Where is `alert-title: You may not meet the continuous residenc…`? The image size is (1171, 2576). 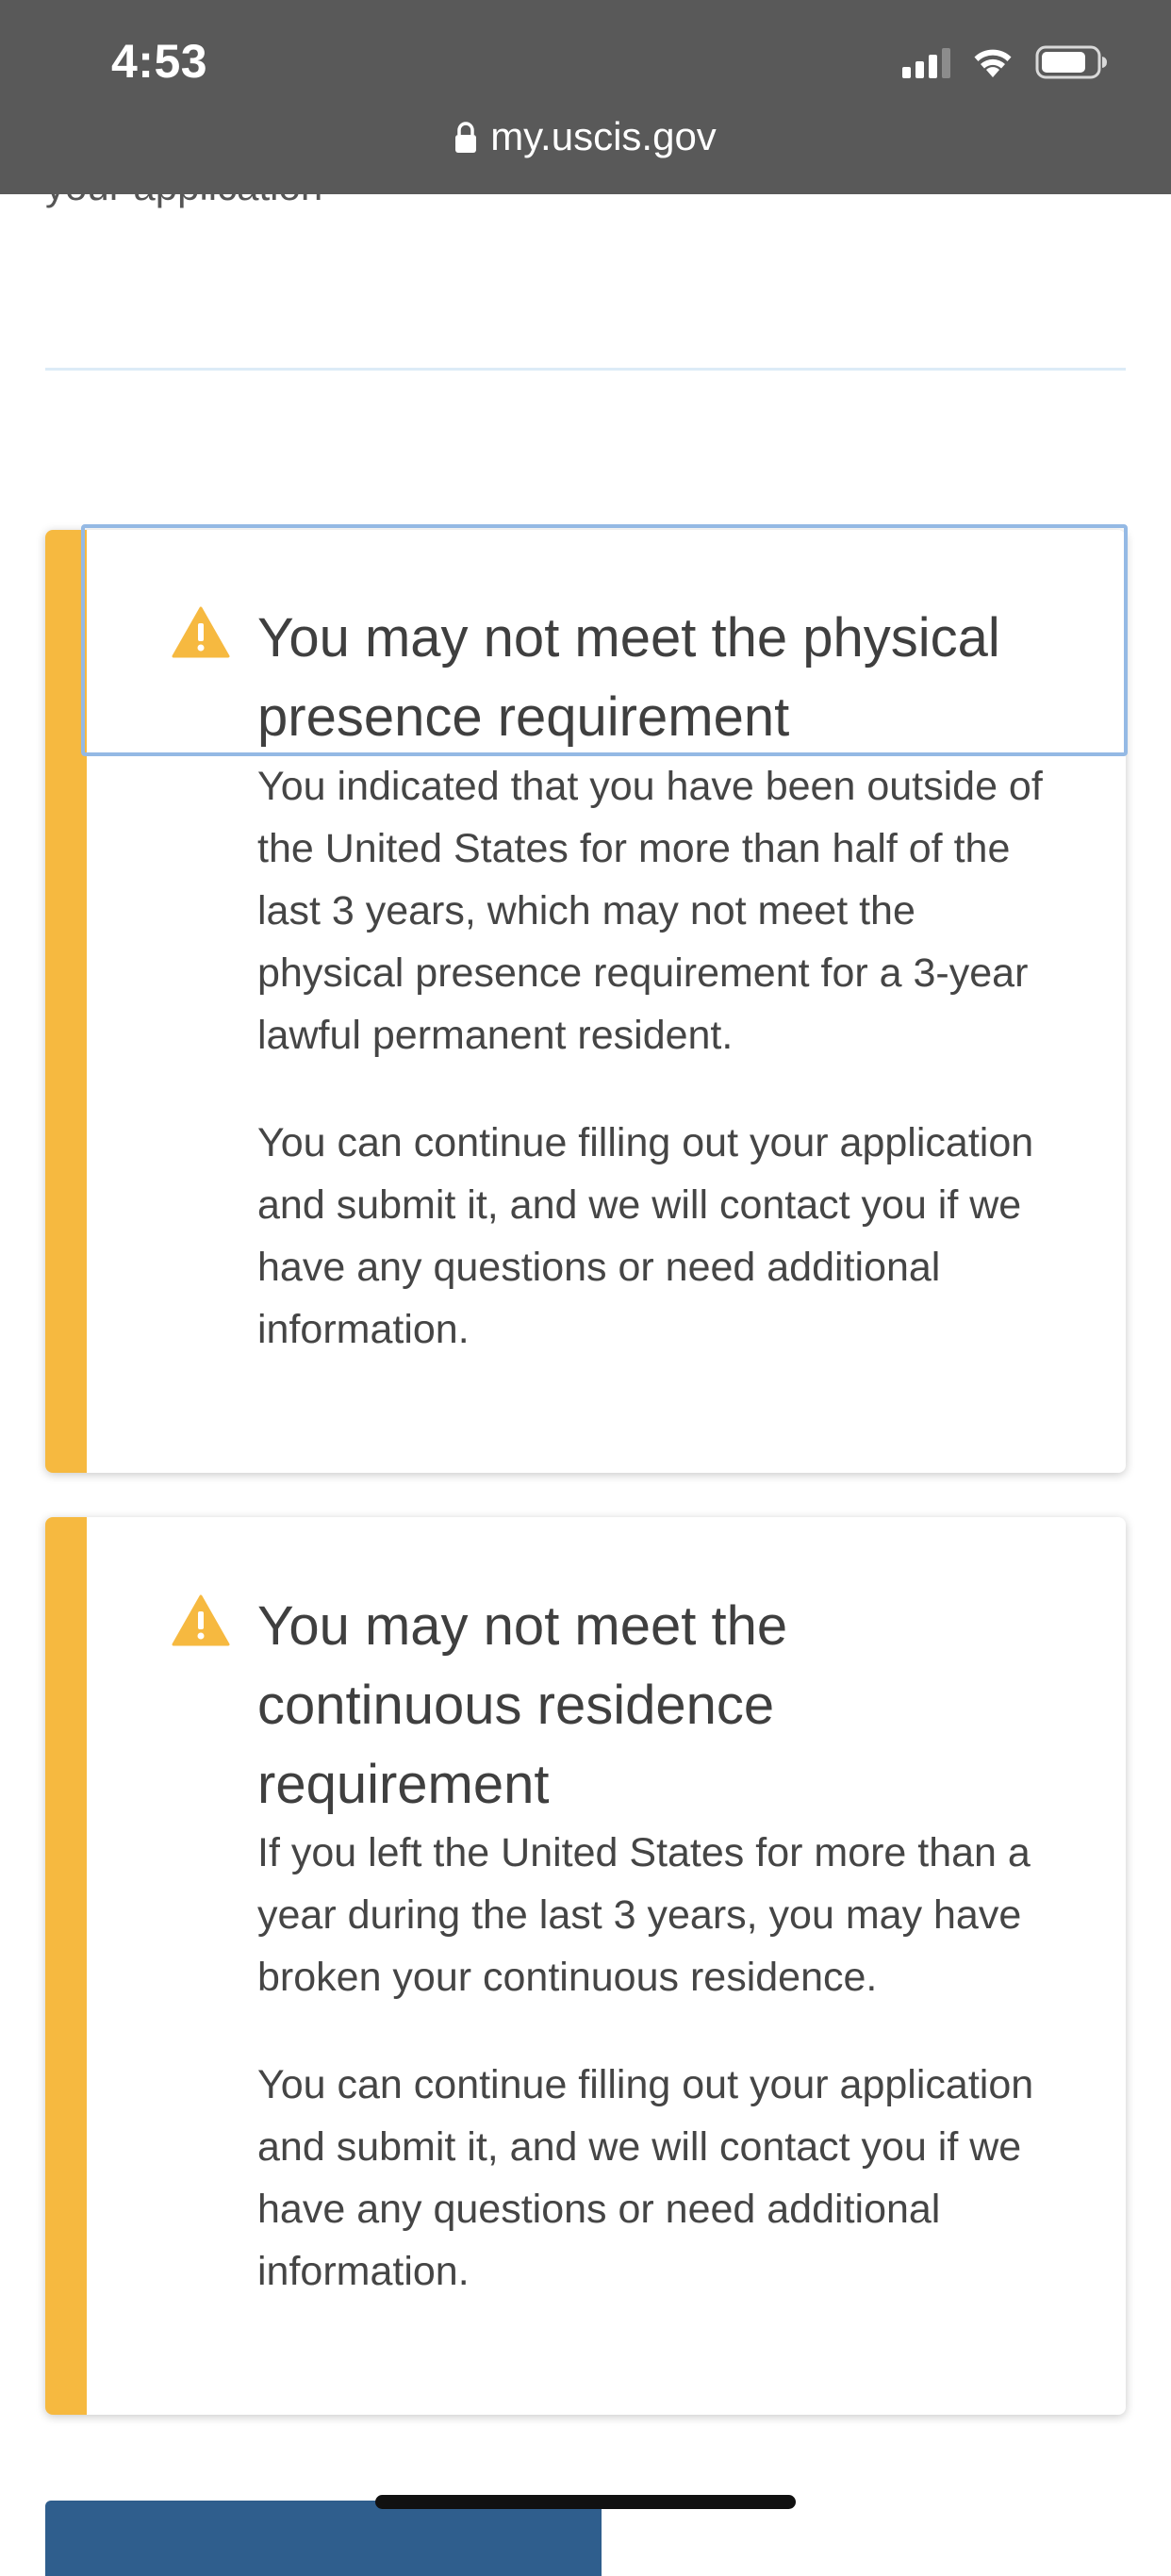
alert-title: You may not meet the continuous residenc… is located at coordinates (522, 1705).